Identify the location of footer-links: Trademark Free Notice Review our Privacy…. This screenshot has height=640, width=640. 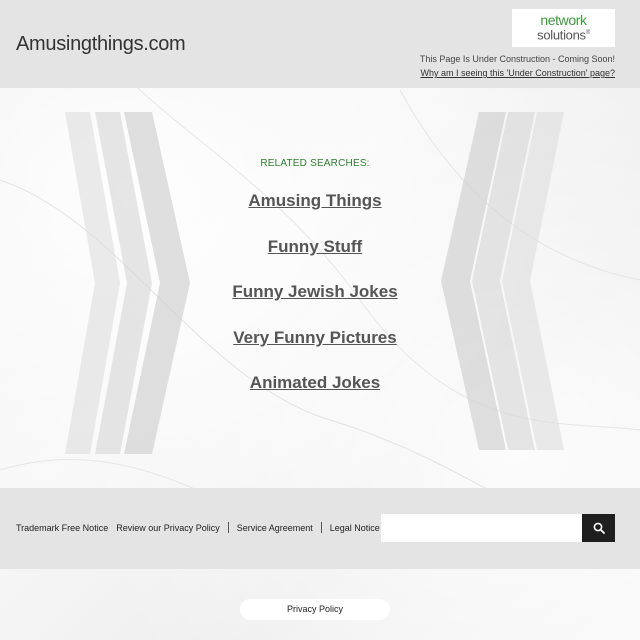
(198, 527).